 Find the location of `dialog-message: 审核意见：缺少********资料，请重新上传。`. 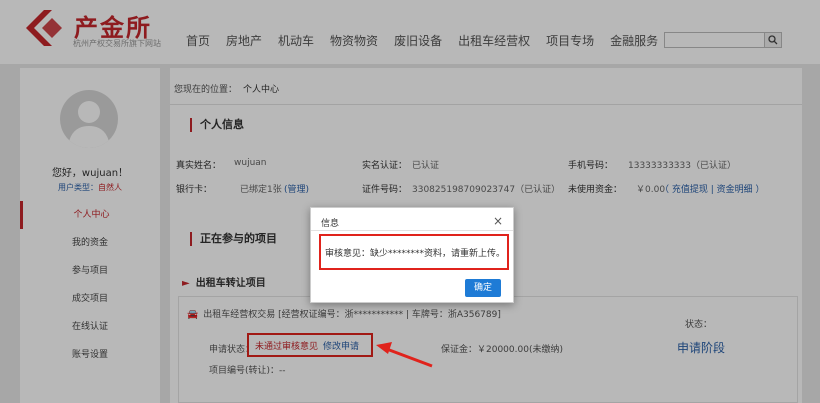

dialog-message: 审核意见：缺少********资料，请重新上传。 is located at coordinates (414, 252).